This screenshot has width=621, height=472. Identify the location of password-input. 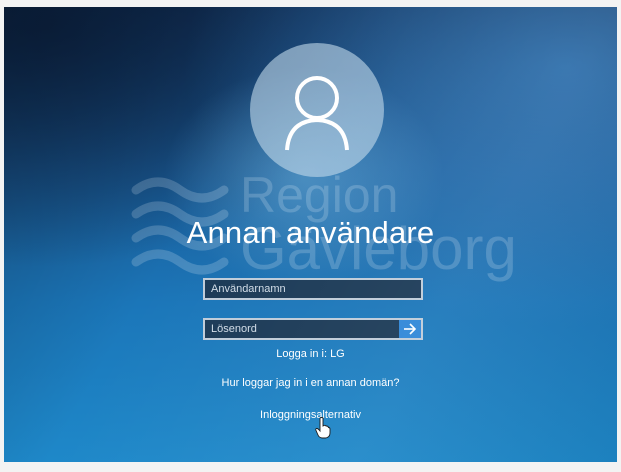
(303, 329).